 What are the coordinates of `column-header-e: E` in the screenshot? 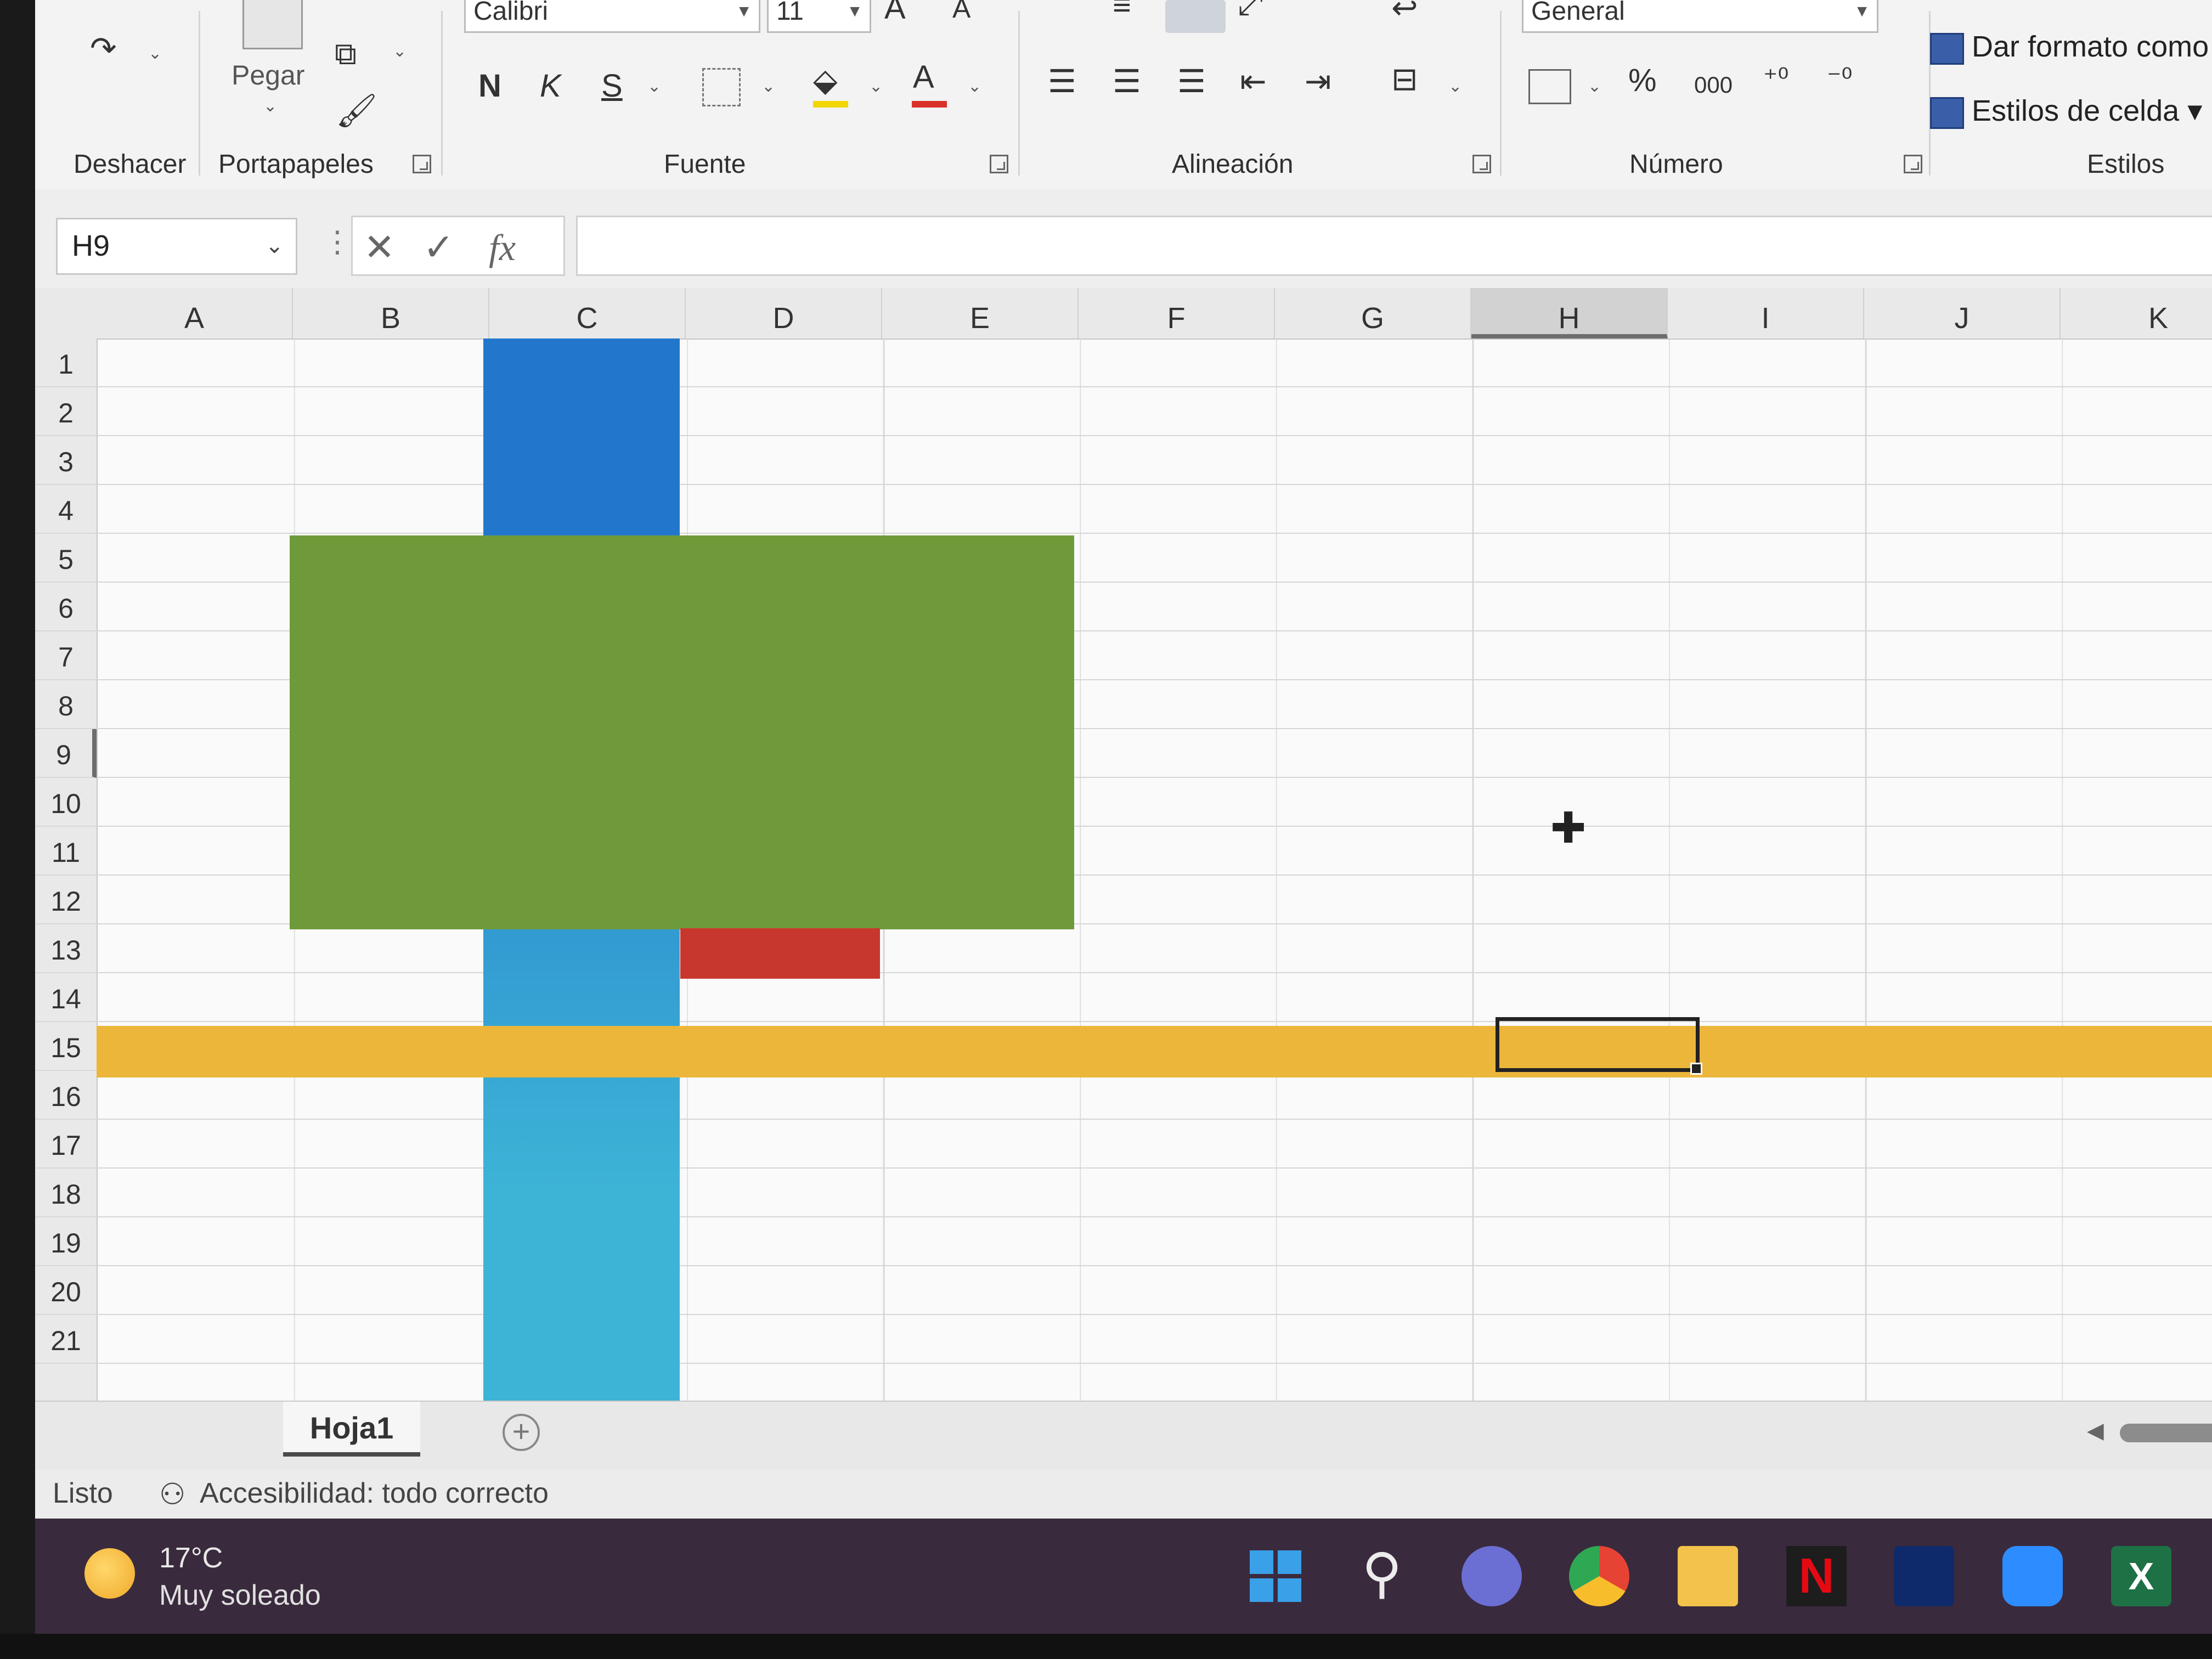 It's located at (981, 313).